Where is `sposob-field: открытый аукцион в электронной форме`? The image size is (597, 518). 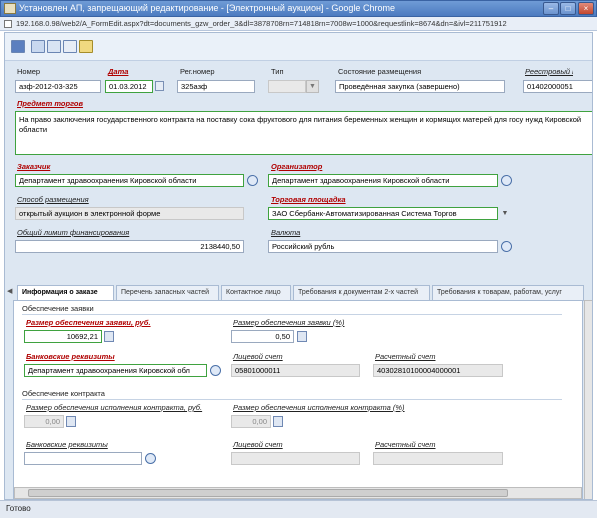
sposob-field: открытый аукцион в электронной форме is located at coordinates (129, 213).